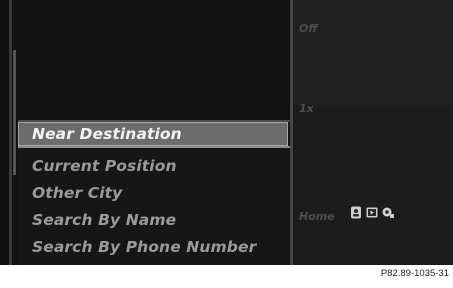 This screenshot has width=453, height=288. I want to click on ghost-text-bottom: Home, so click(317, 216).